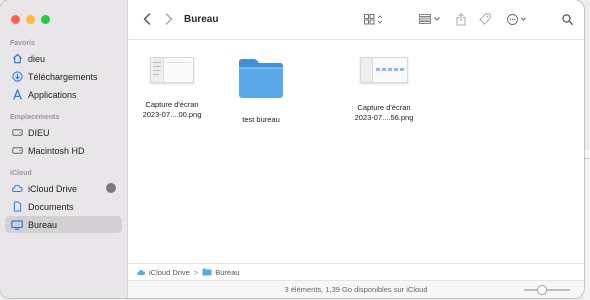 The image size is (590, 300). I want to click on path-crumb-icloud-drive: iCloud Drive, so click(163, 272).